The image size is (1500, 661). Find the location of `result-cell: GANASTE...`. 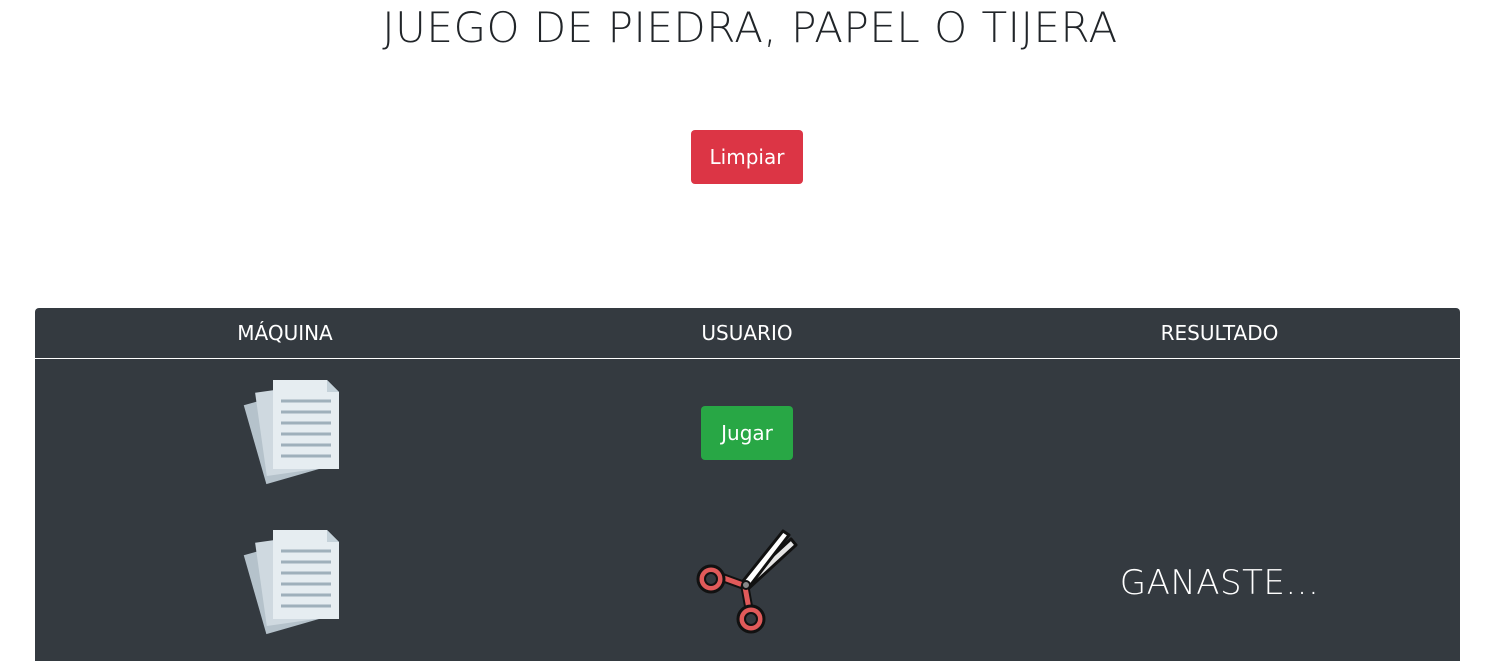

result-cell: GANASTE... is located at coordinates (1219, 583).